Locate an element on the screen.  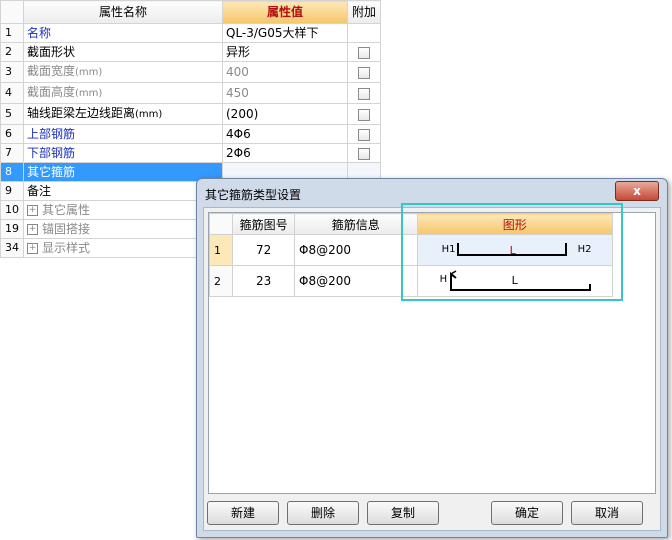
row-number: 7 is located at coordinates (12, 153).